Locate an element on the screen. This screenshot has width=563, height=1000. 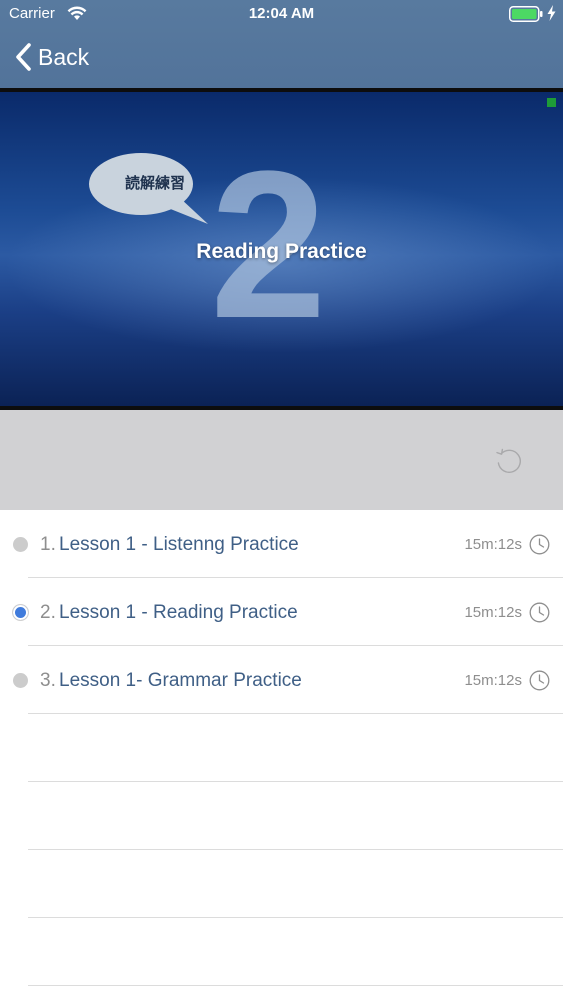
lesson-status-dot-active is located at coordinates (20, 612).